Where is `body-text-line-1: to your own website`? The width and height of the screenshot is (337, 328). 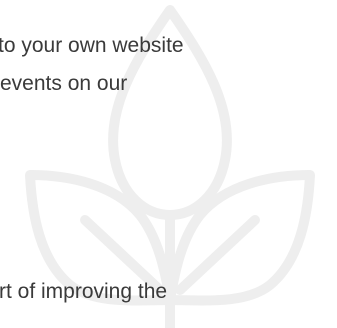
body-text-line-1: to your own website is located at coordinates (92, 45).